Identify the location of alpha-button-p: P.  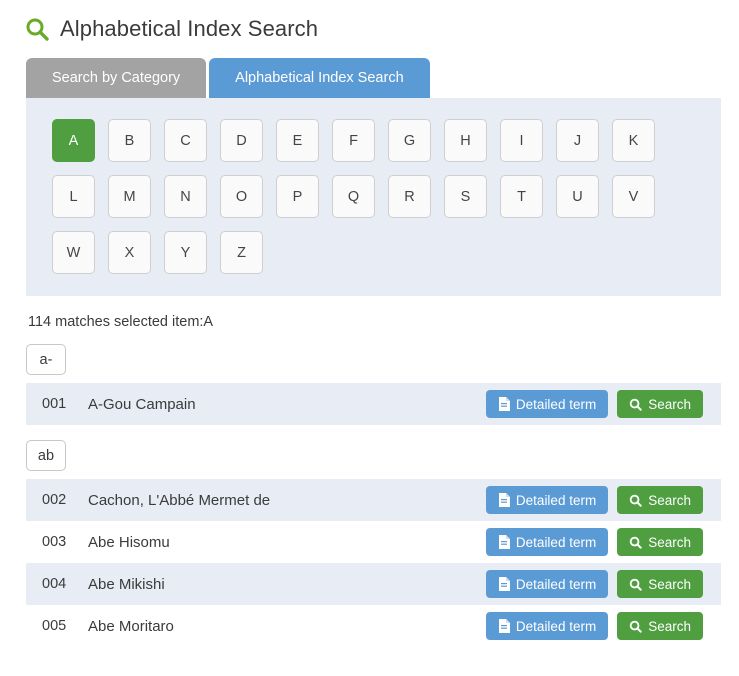
(297, 196).